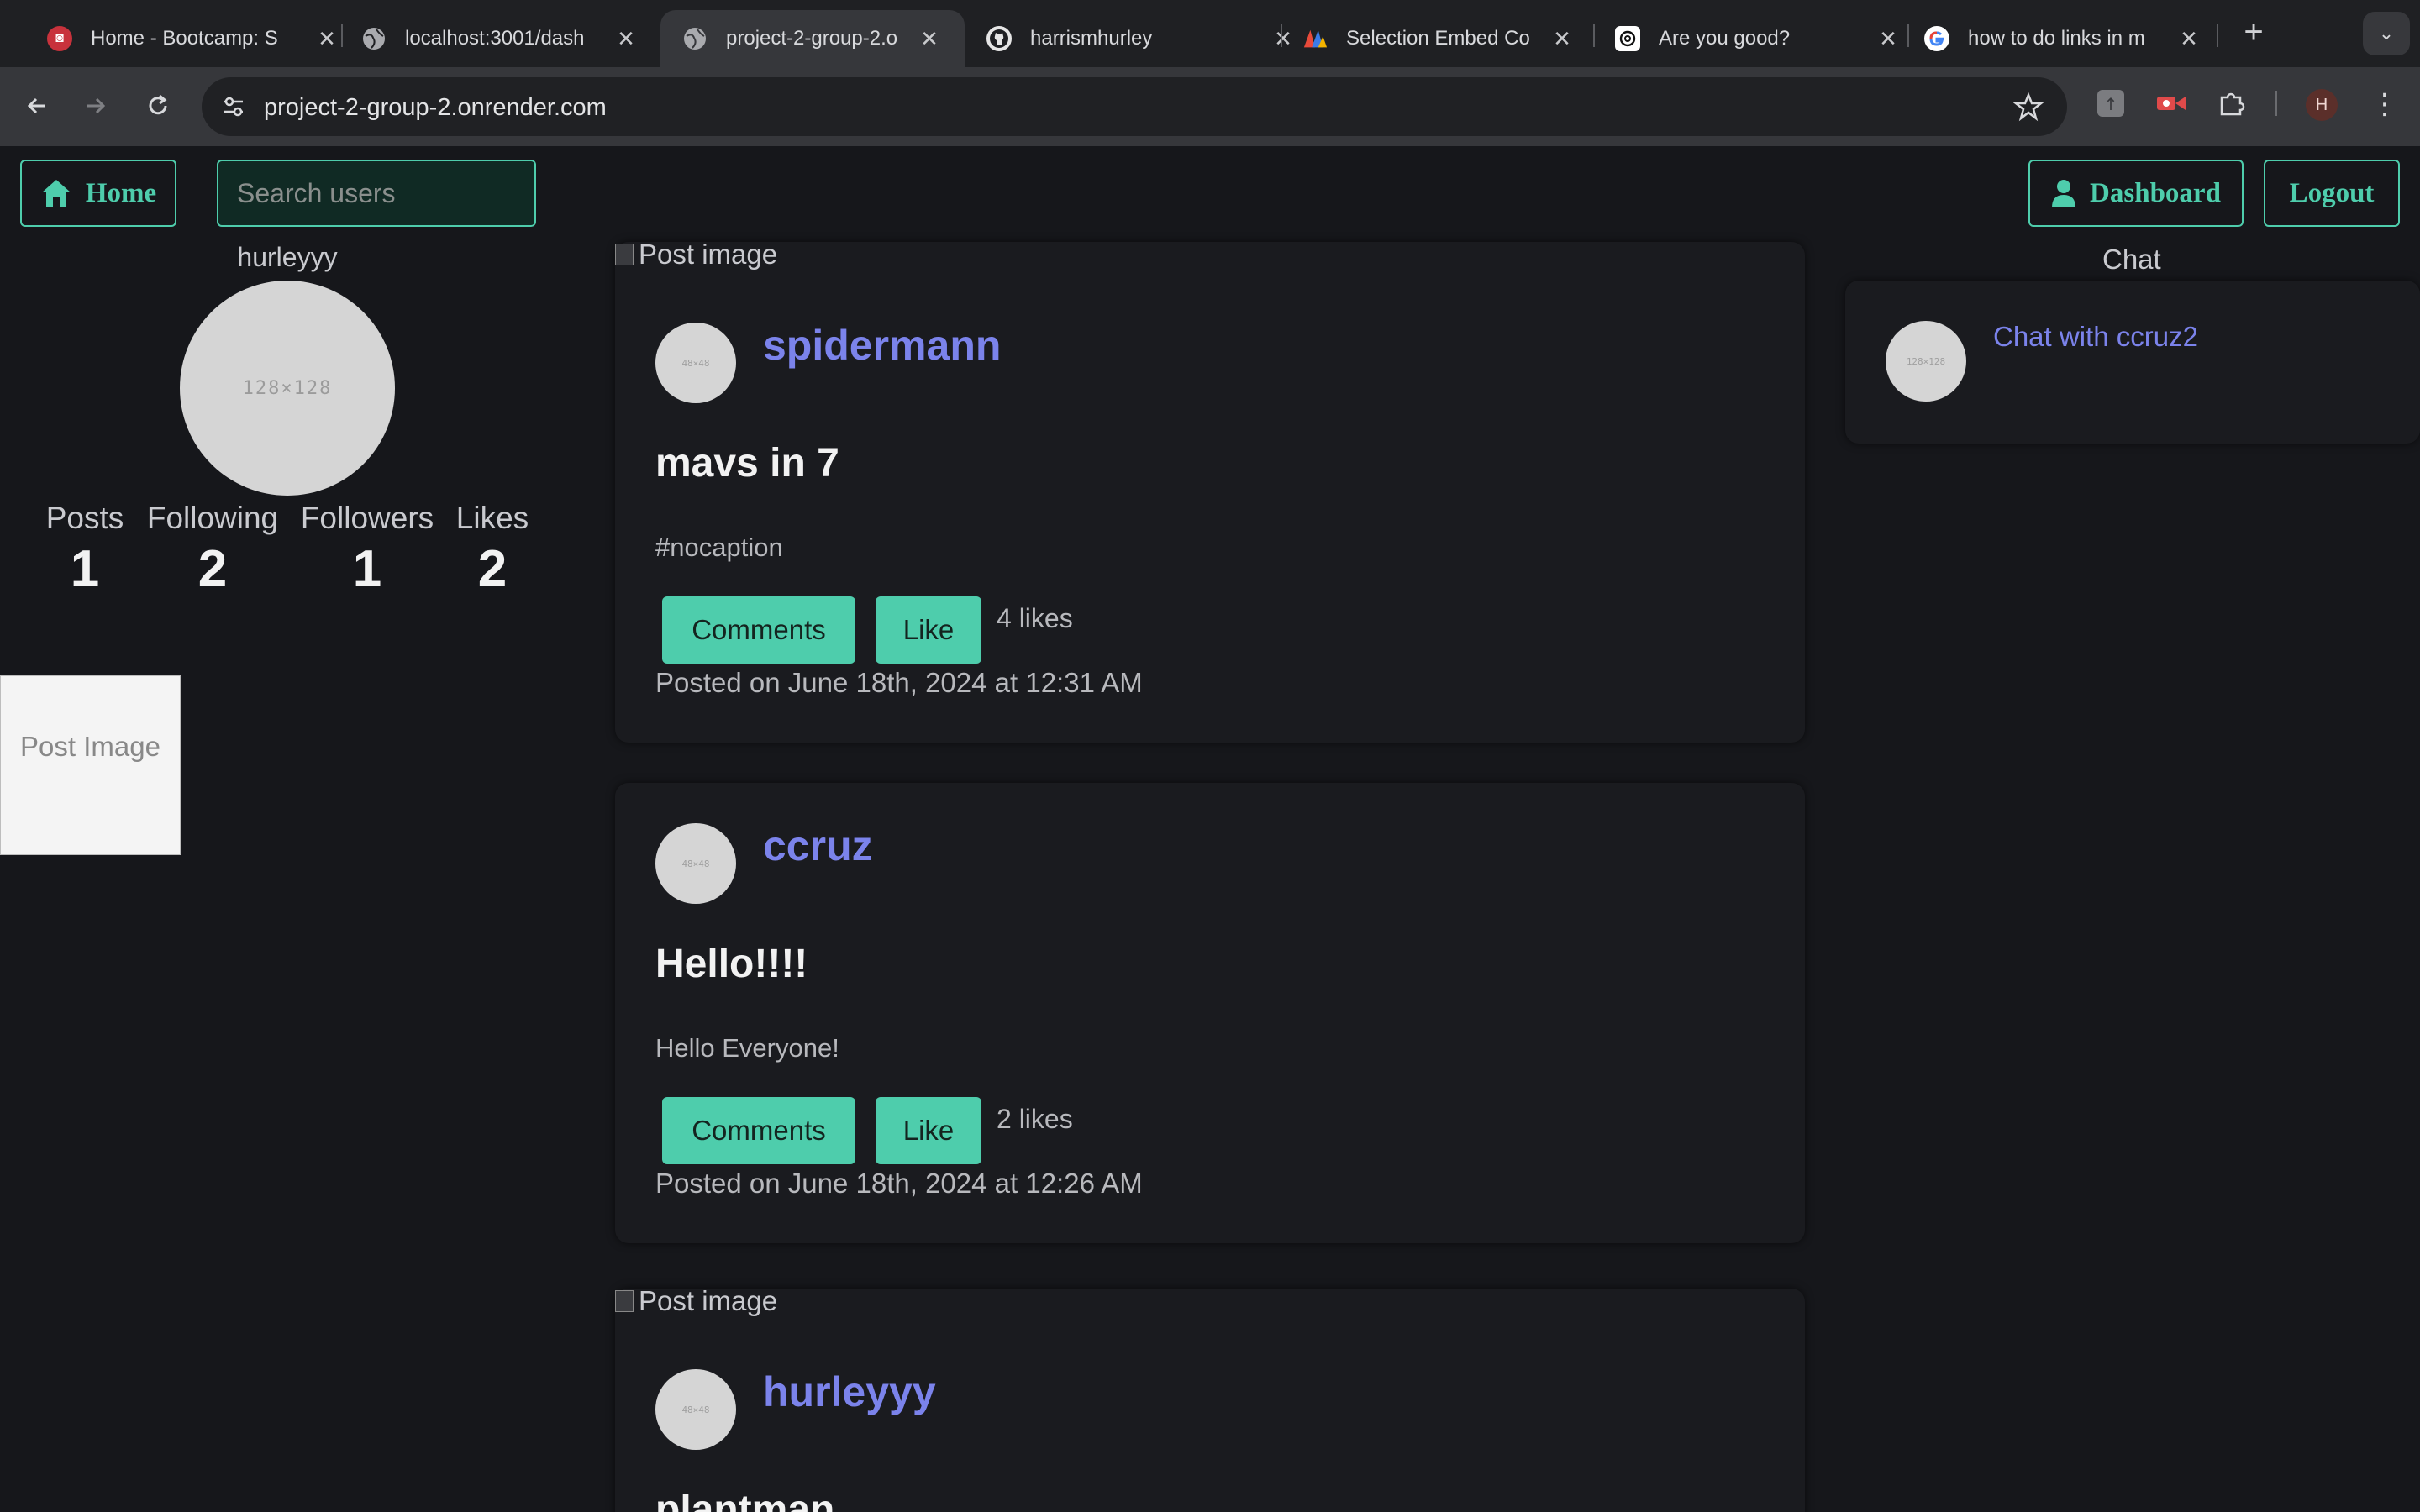 The image size is (2420, 1512). I want to click on home-icon, so click(56, 193).